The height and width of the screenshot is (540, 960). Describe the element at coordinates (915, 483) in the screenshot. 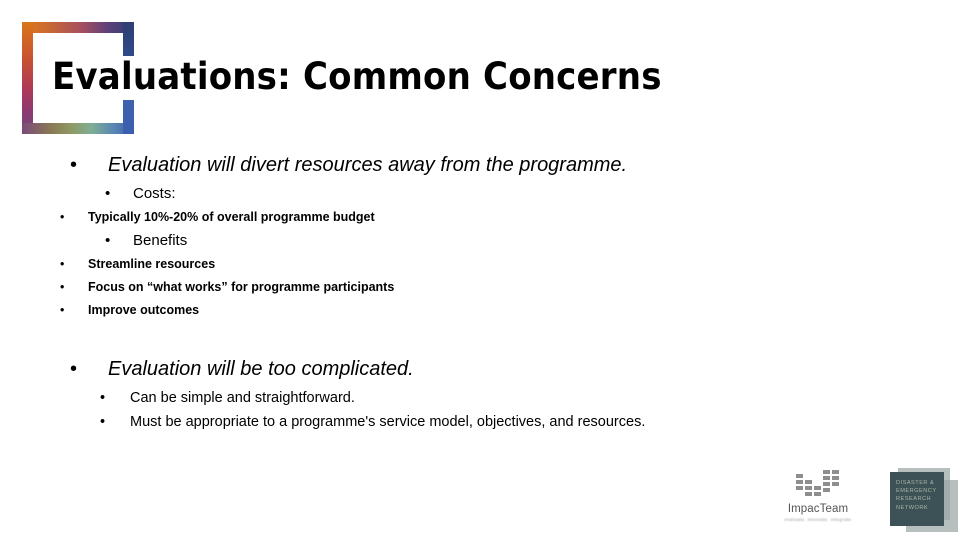

I see `dern-logo-line: Disaster &` at that location.